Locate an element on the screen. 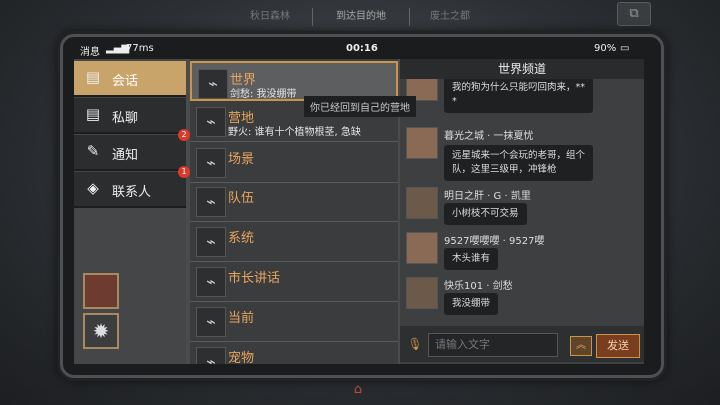 Image resolution: width=720 pixels, height=405 pixels. chat-line: 小树枝不可交易 is located at coordinates (485, 213).